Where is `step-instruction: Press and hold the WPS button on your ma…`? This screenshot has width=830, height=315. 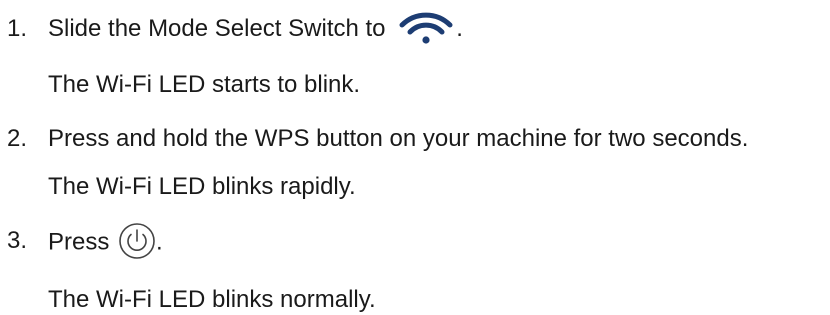 step-instruction: Press and hold the WPS button on your ma… is located at coordinates (398, 138).